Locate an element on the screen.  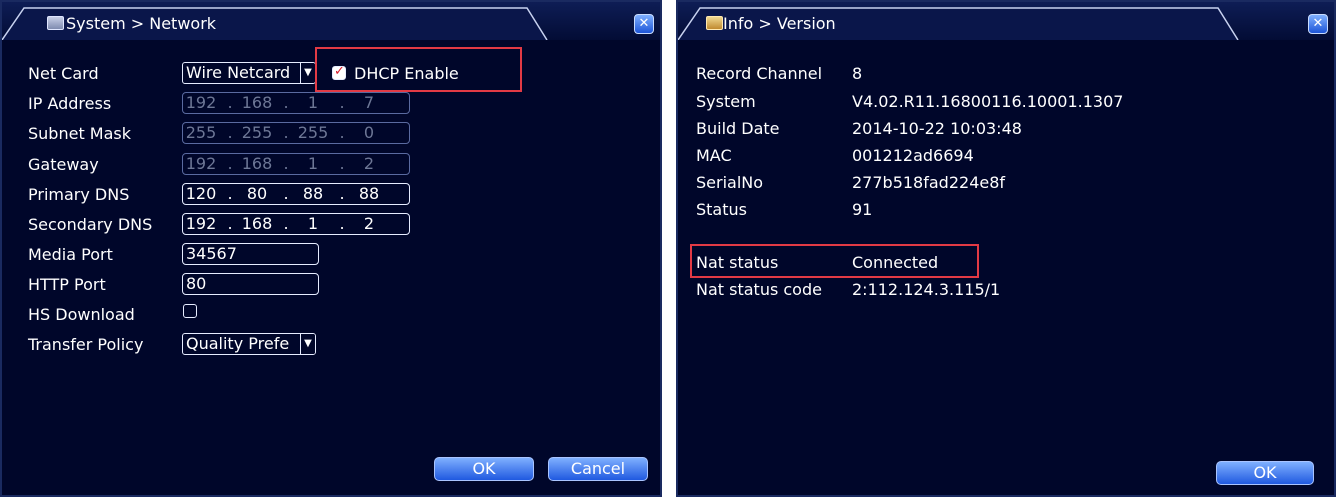
primary-dns-field: 120 . 80 . 88 . 88 is located at coordinates (296, 194).